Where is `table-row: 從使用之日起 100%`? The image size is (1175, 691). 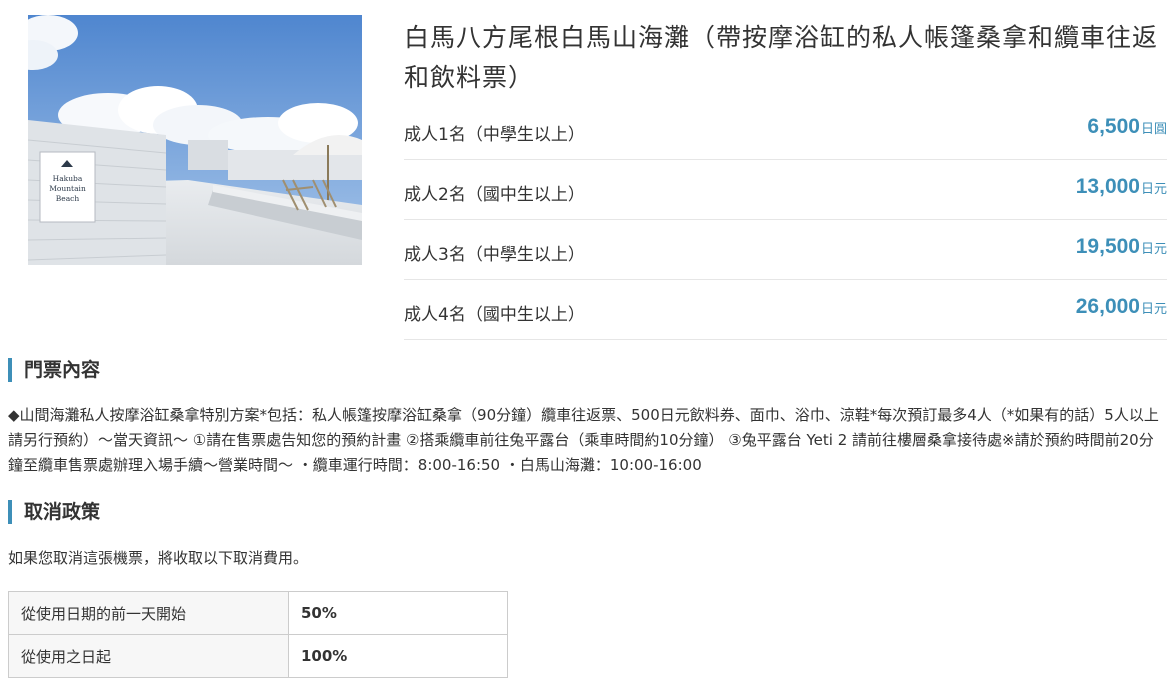 table-row: 從使用之日起 100% is located at coordinates (258, 656).